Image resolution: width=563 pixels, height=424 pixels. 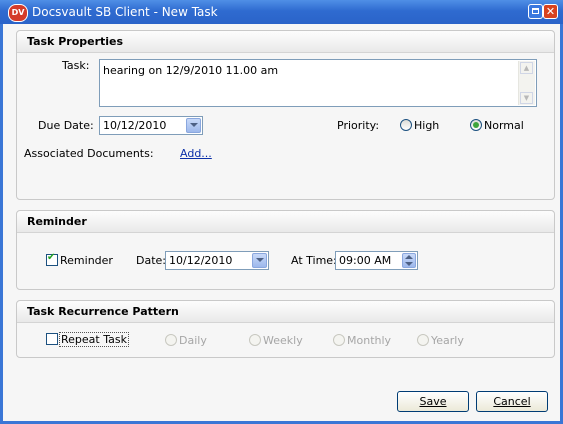 What do you see at coordinates (409, 260) in the screenshot?
I see `spinner-arrows-icon` at bounding box center [409, 260].